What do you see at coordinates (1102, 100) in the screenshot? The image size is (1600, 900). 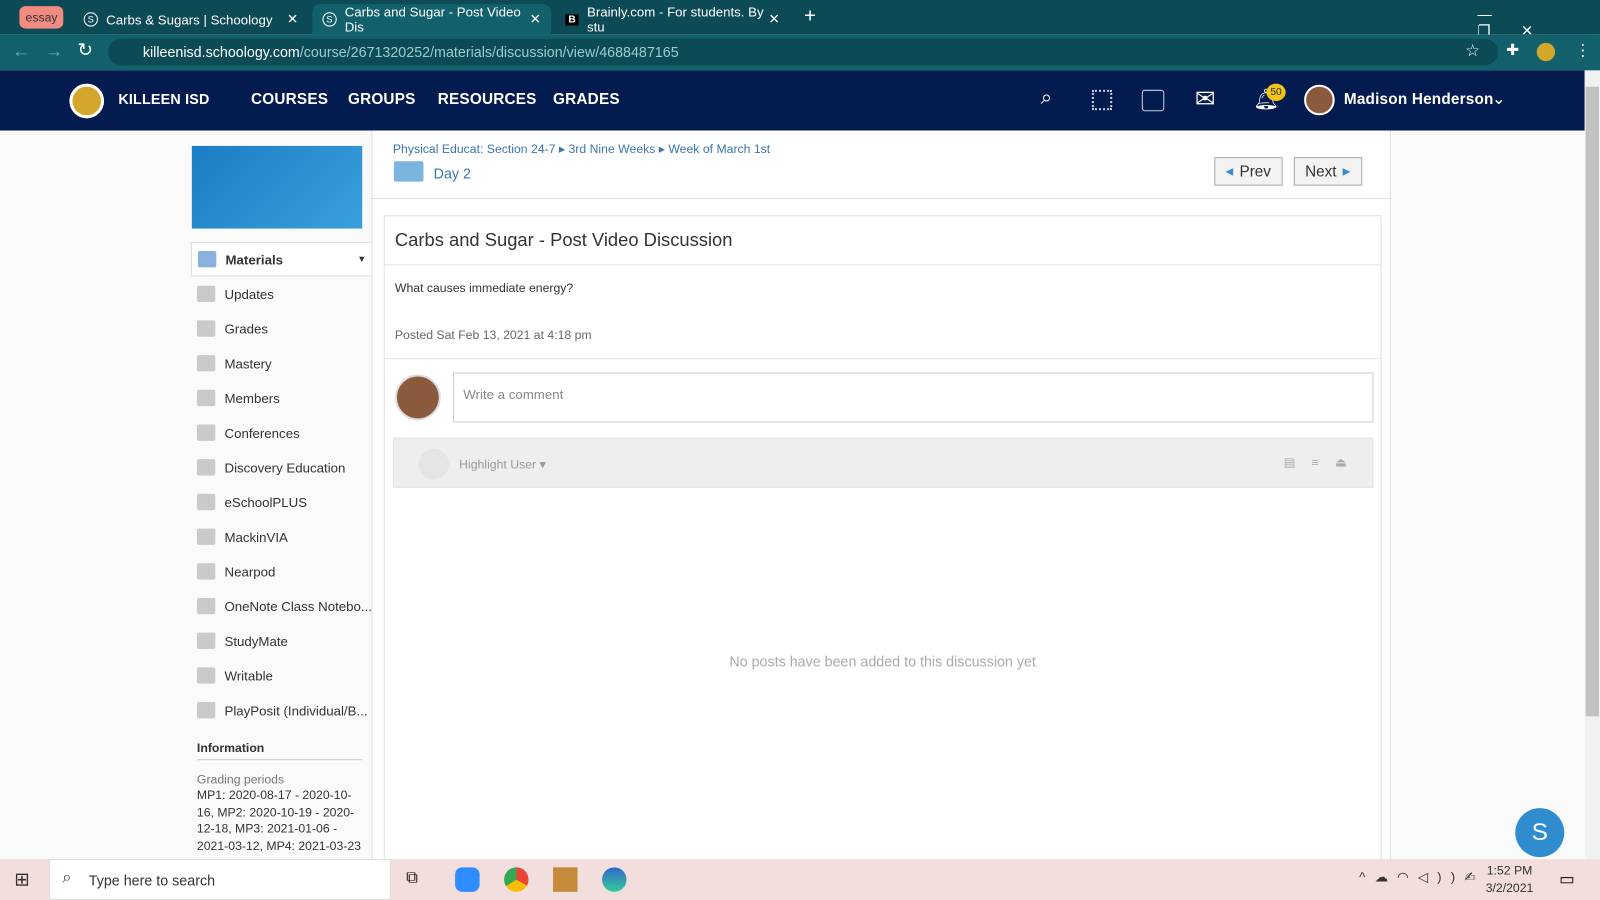 I see `apps-grid-icon` at bounding box center [1102, 100].